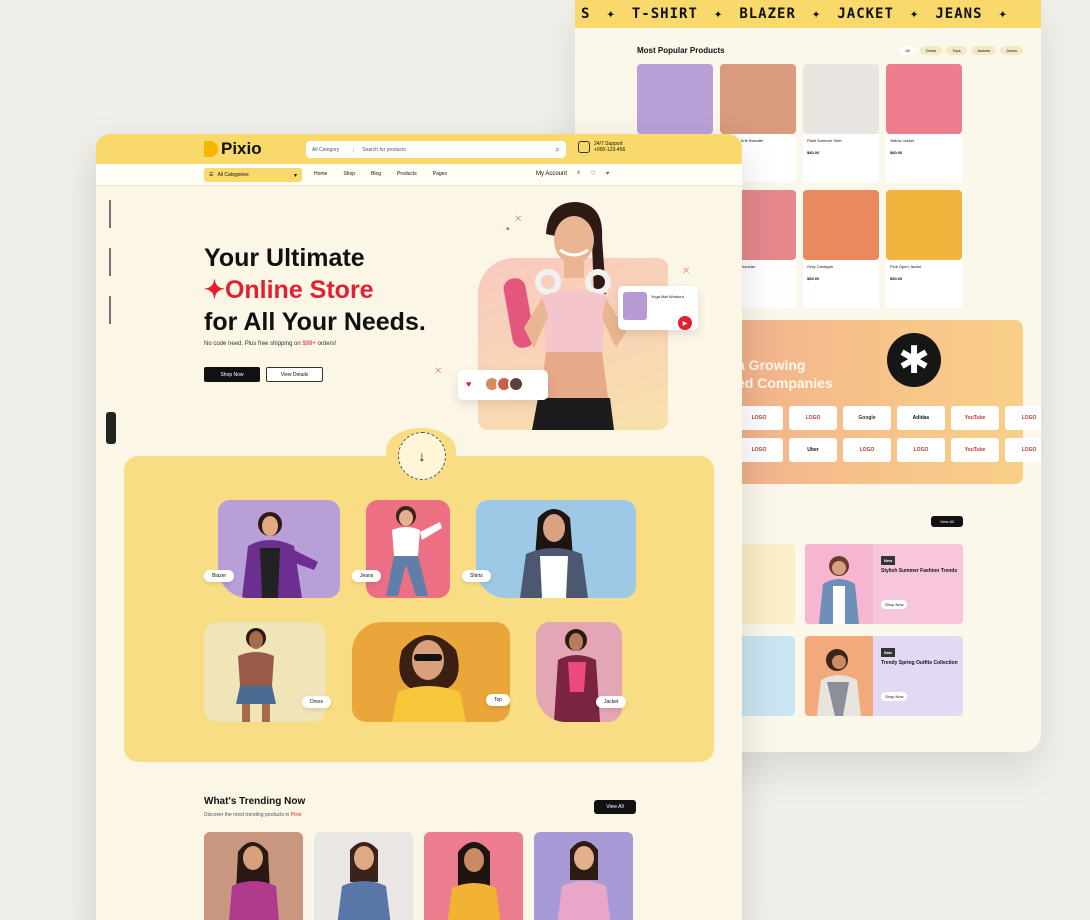  Describe the element at coordinates (867, 418) in the screenshot. I see `company-logo: Google` at that location.